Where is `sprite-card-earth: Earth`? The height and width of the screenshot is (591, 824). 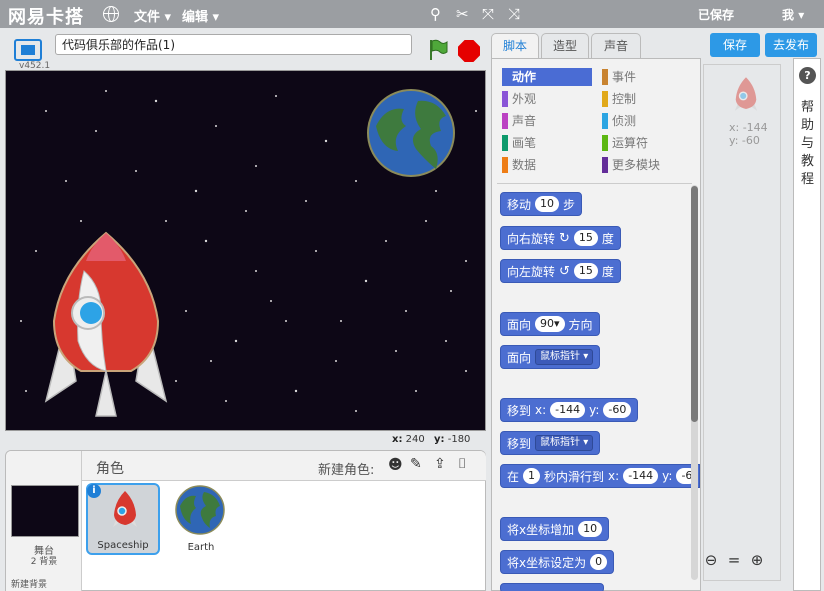
sprite-card-earth: Earth is located at coordinates (201, 519).